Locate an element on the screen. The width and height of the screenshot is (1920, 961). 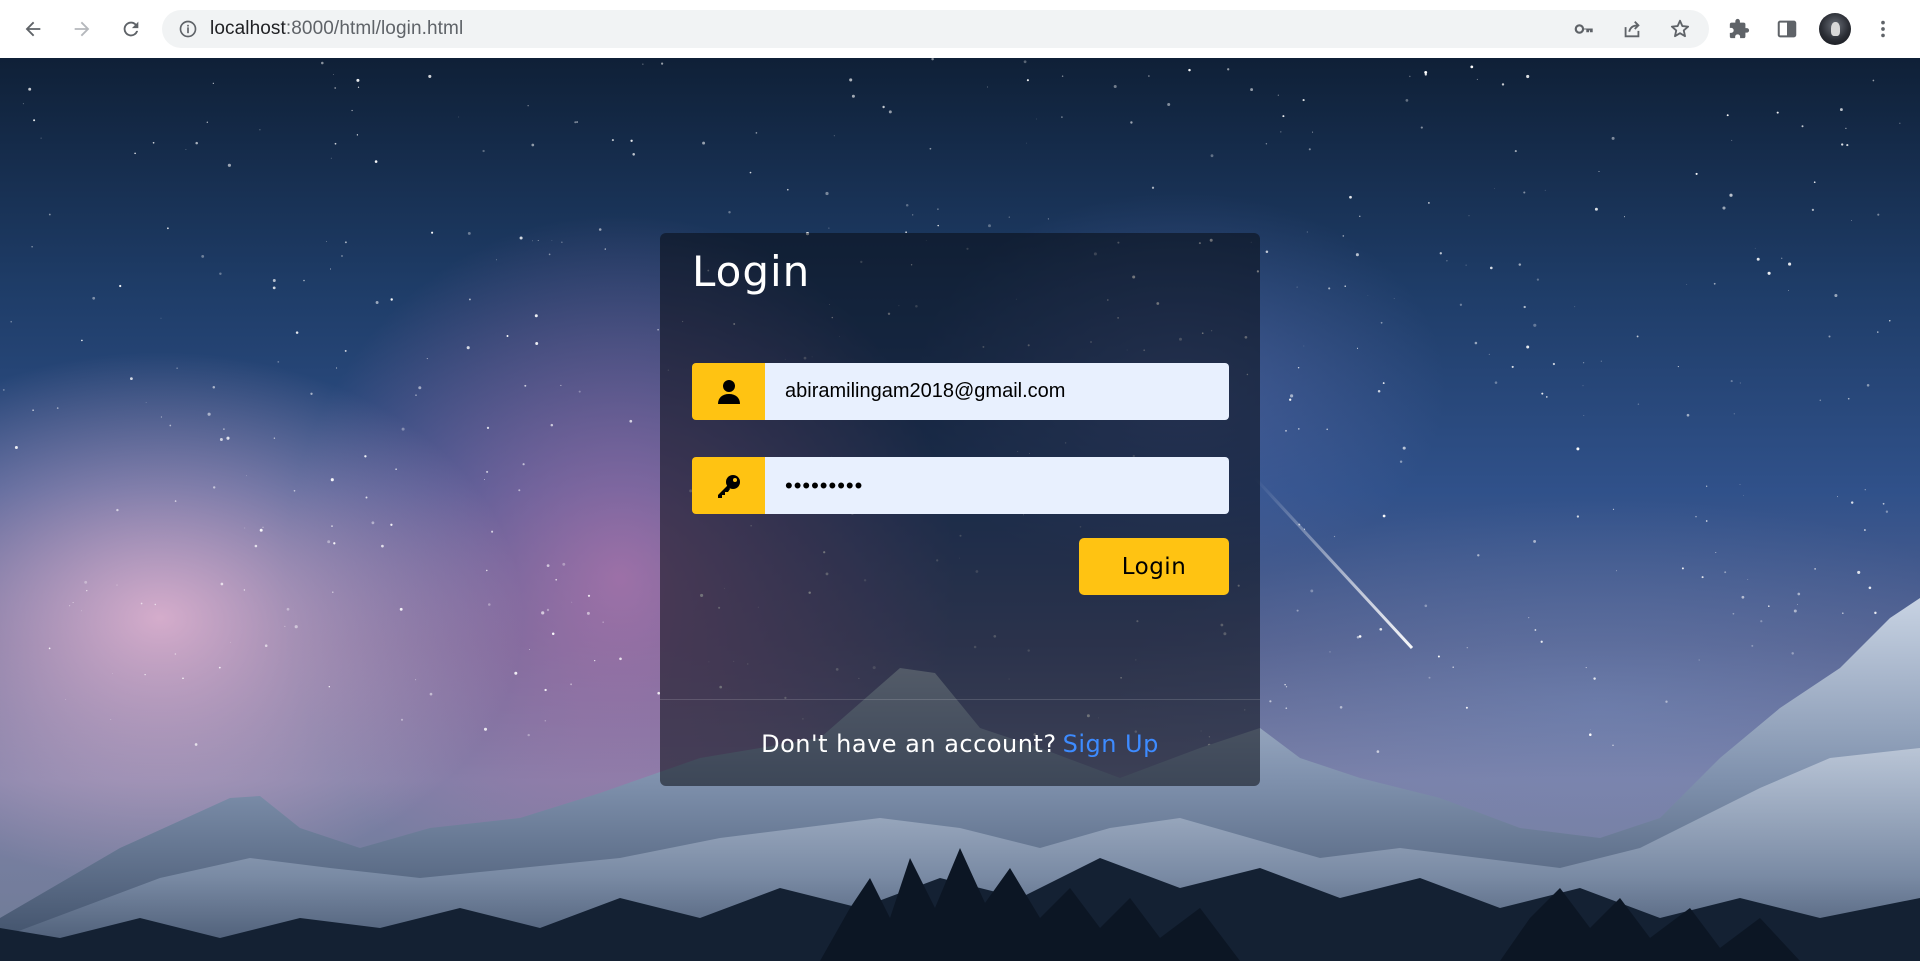
side-panel-button is located at coordinates (1787, 29).